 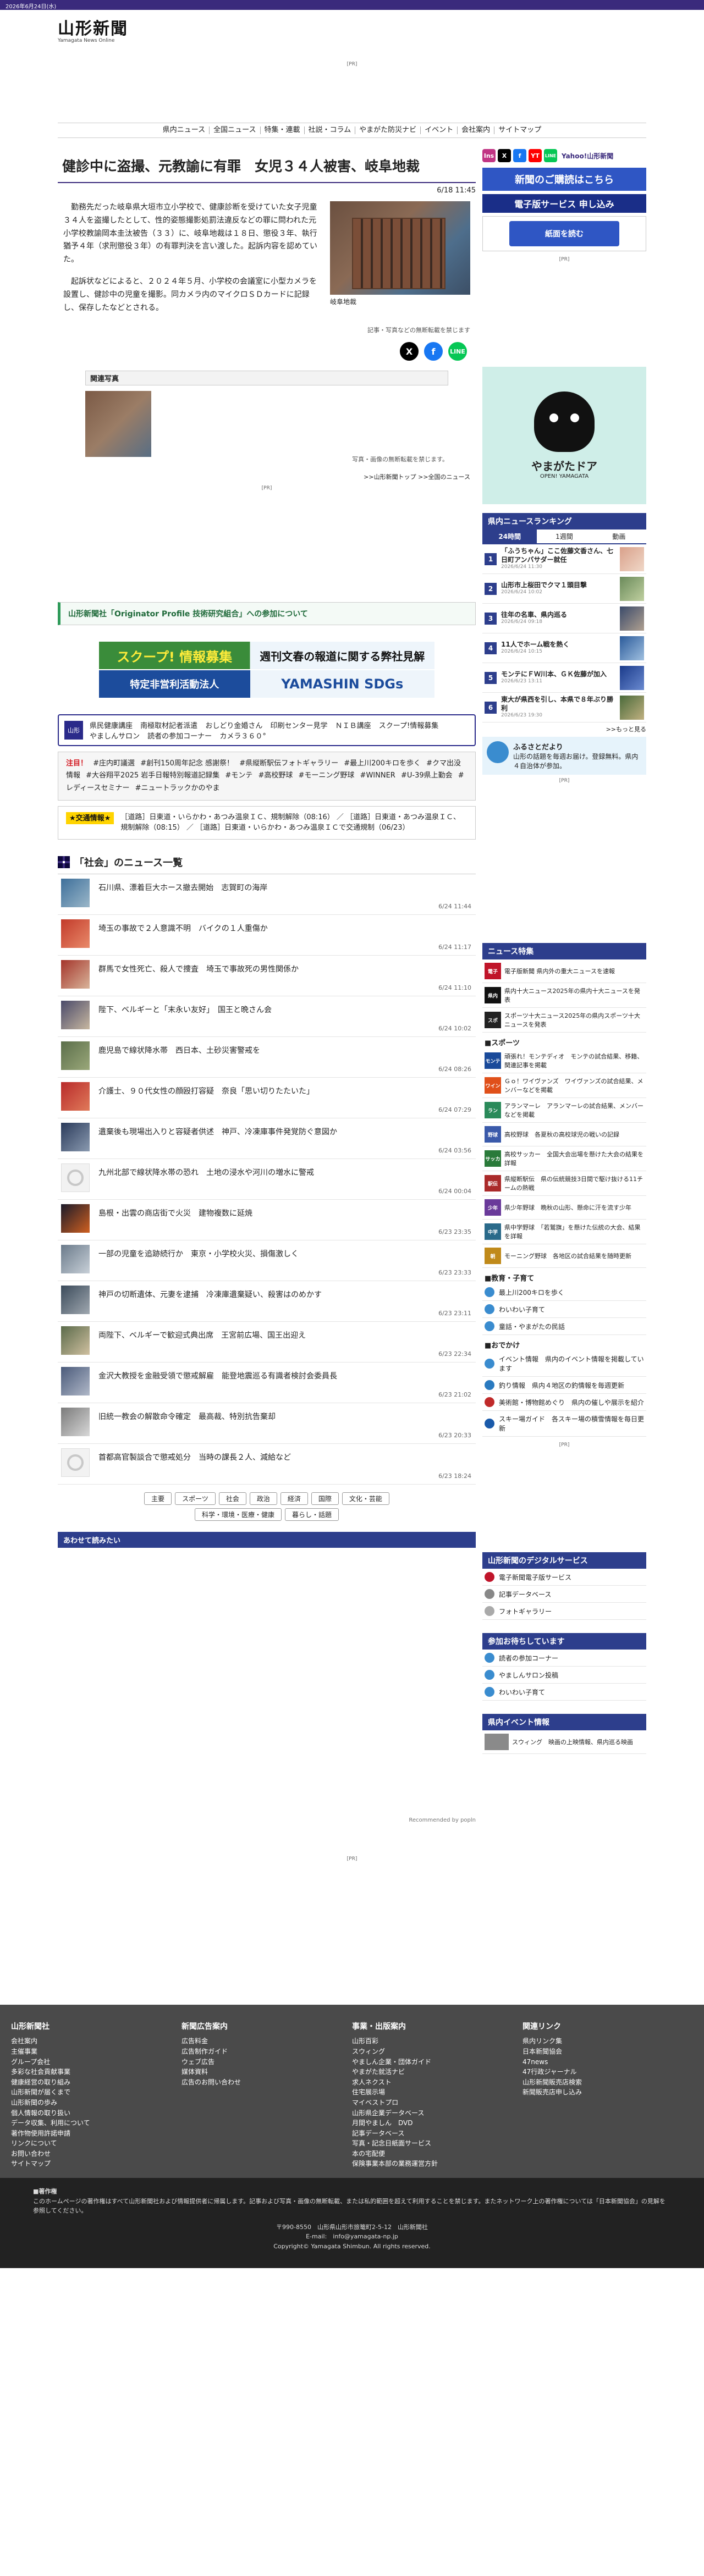 I want to click on ranking-title: 東大が県西を引し、本県で８年ぶり勝利, so click(x=557, y=704).